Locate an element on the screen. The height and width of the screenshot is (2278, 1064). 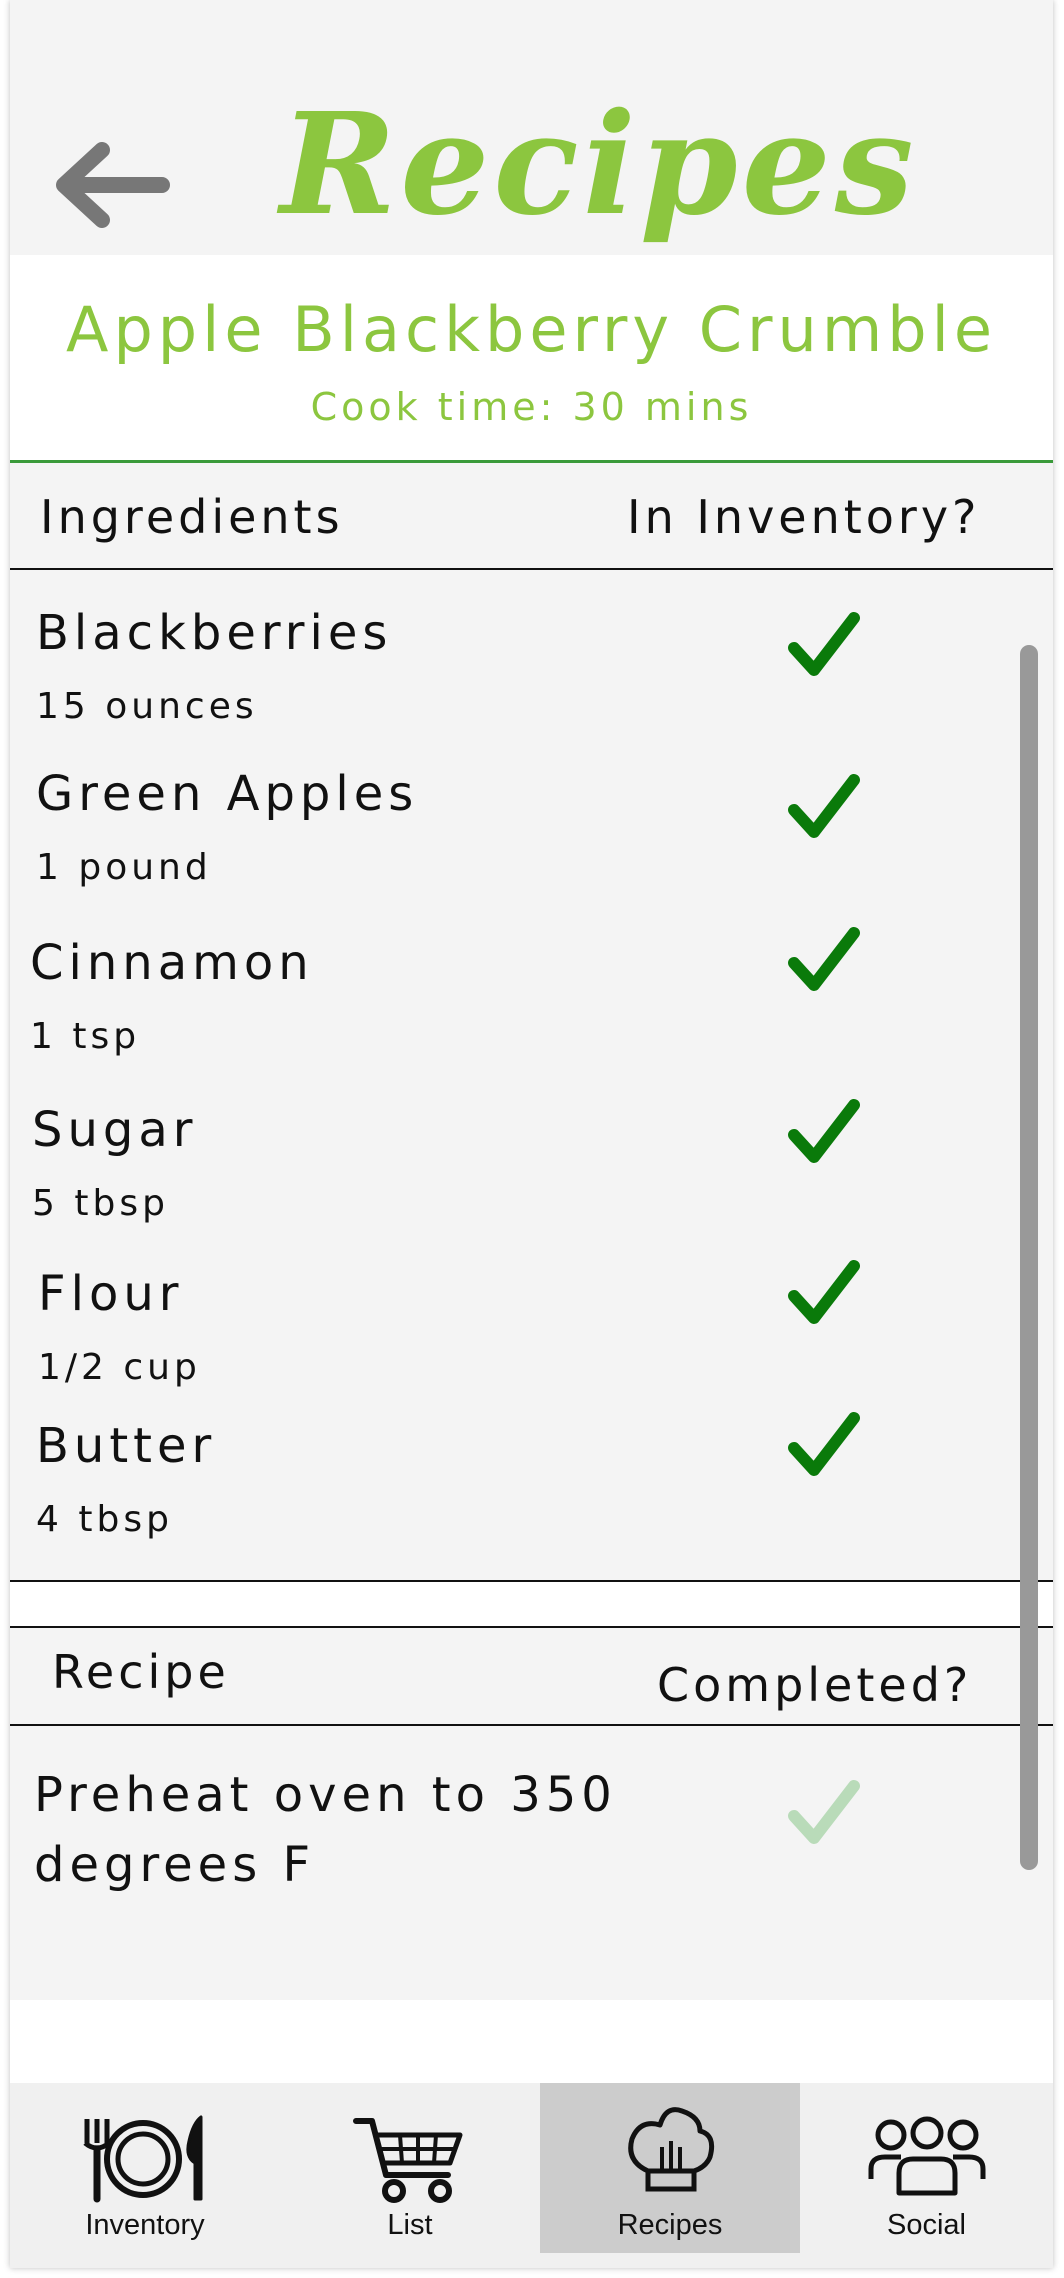
nav-item-recipes: Recipes is located at coordinates (670, 2168).